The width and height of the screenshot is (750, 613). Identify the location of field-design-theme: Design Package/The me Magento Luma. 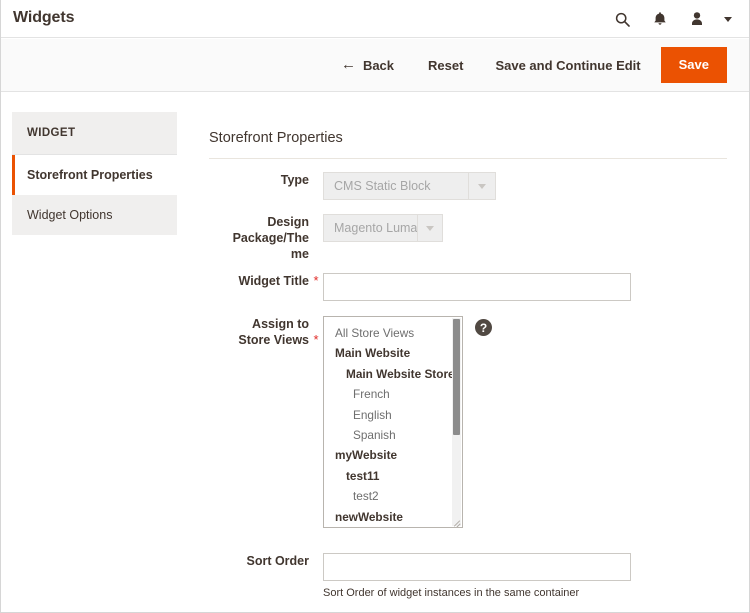
(326, 238).